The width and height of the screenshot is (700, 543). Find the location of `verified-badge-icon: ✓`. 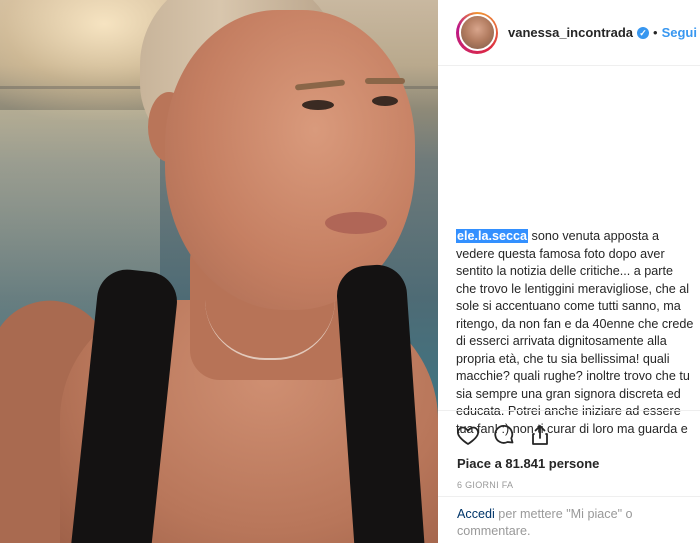

verified-badge-icon: ✓ is located at coordinates (643, 32).